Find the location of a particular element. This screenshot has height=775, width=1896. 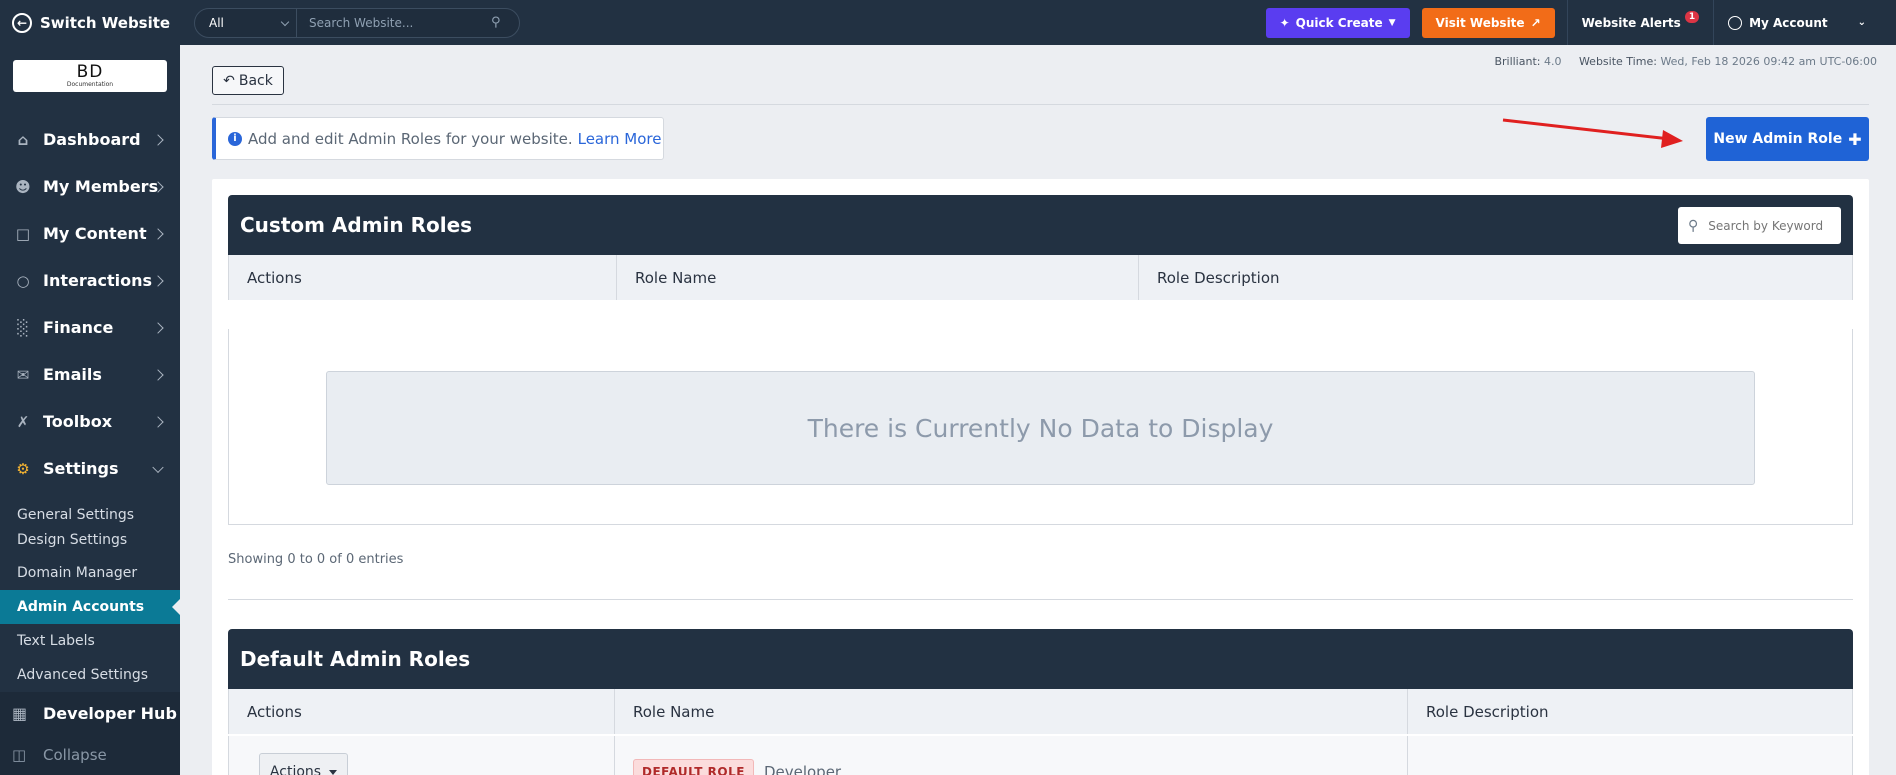

website-alerts-link: Website Alerts 1 is located at coordinates (1639, 22).